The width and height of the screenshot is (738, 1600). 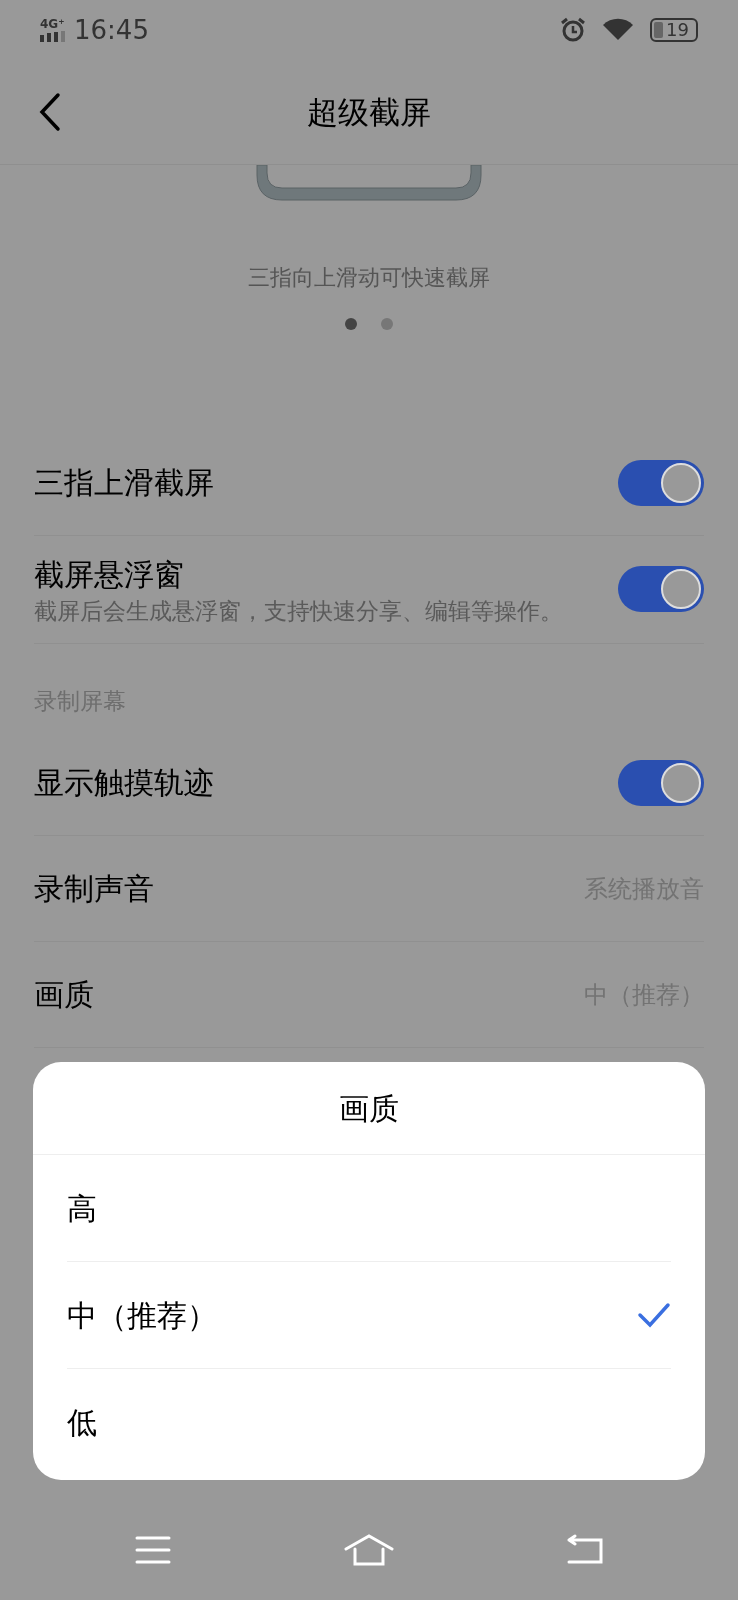 I want to click on setting-description: 截屏后会生成悬浮窗，支持快速分享、编辑等操作。, so click(x=299, y=611).